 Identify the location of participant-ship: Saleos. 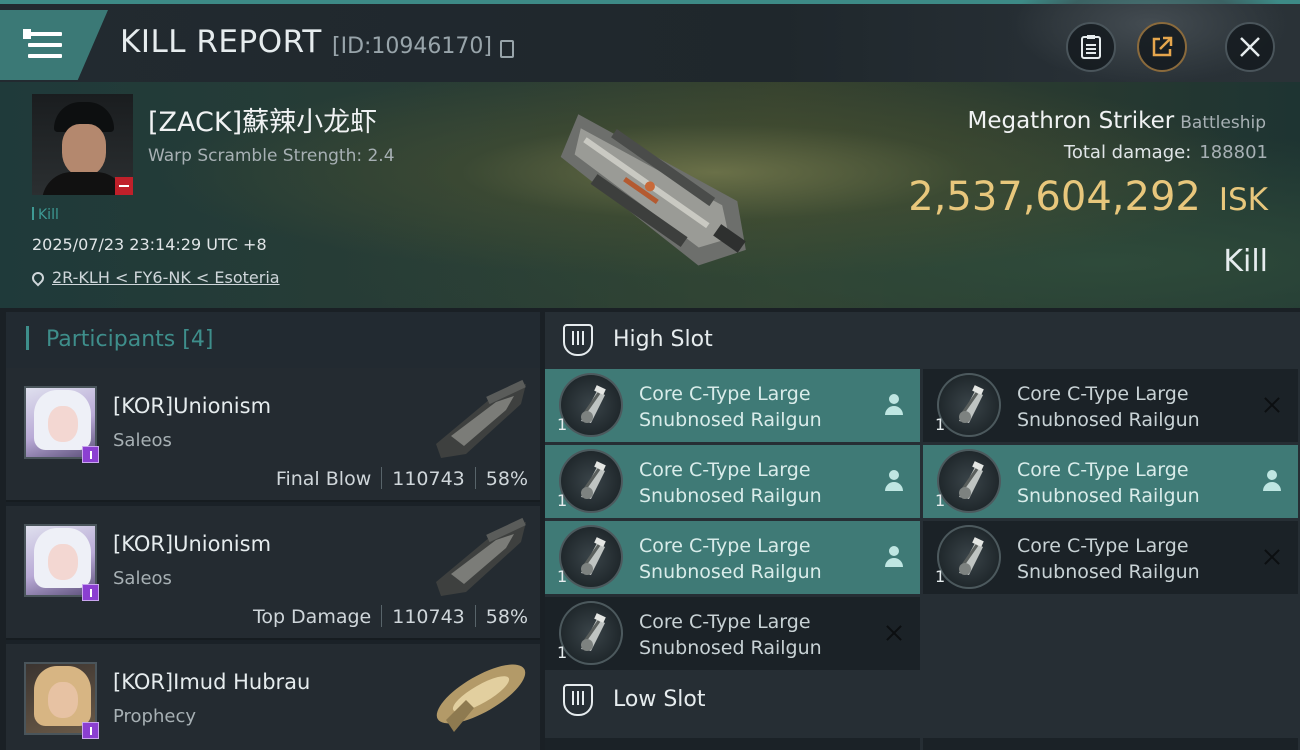
(142, 578).